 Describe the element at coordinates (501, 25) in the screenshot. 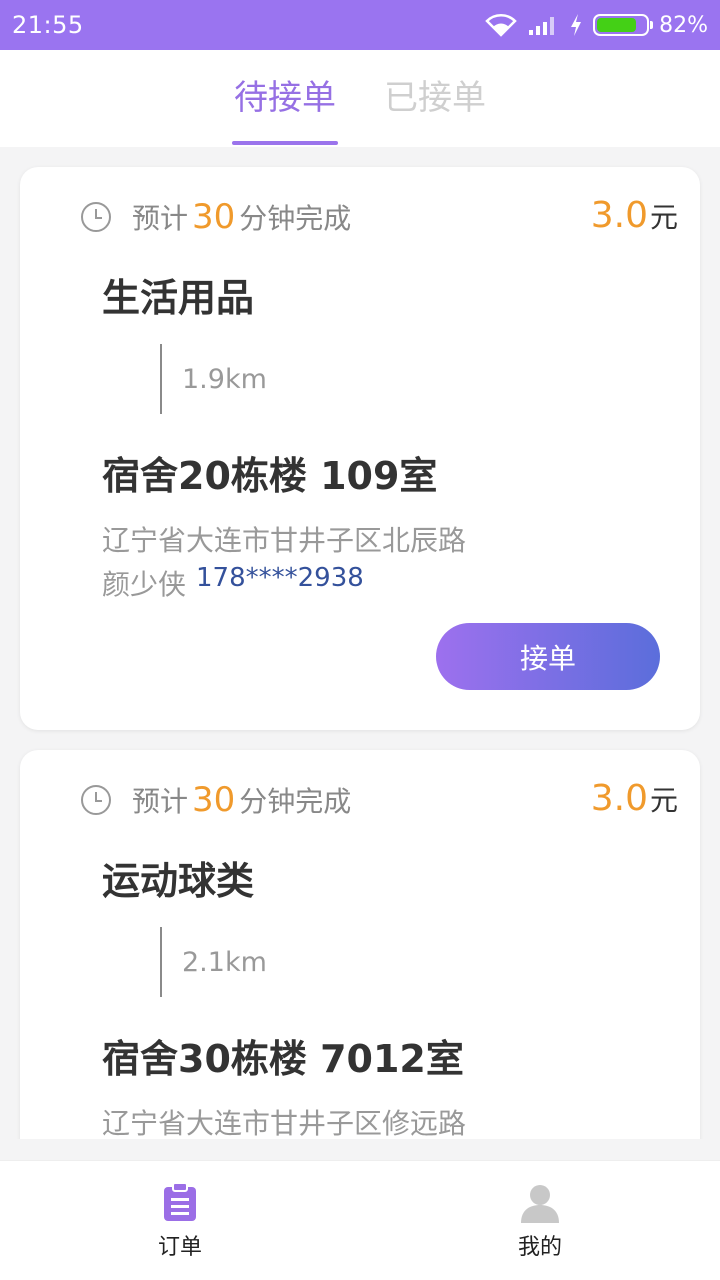

I see `wifi-icon` at that location.